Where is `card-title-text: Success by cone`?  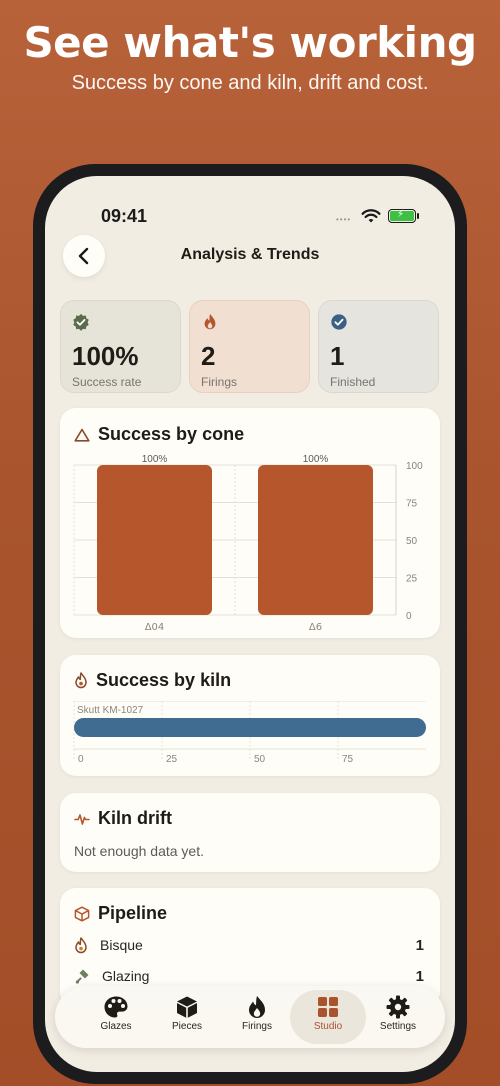 card-title-text: Success by cone is located at coordinates (171, 434).